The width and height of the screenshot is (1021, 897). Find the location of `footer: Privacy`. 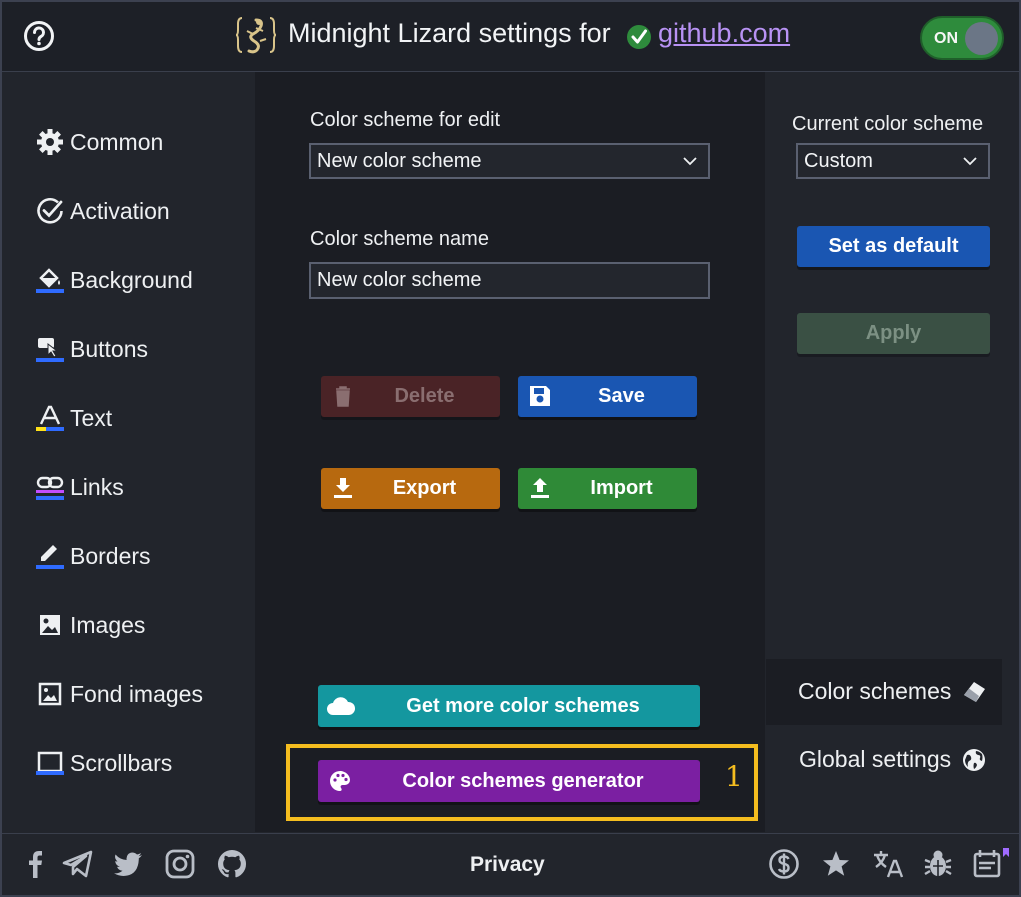

footer: Privacy is located at coordinates (510, 864).